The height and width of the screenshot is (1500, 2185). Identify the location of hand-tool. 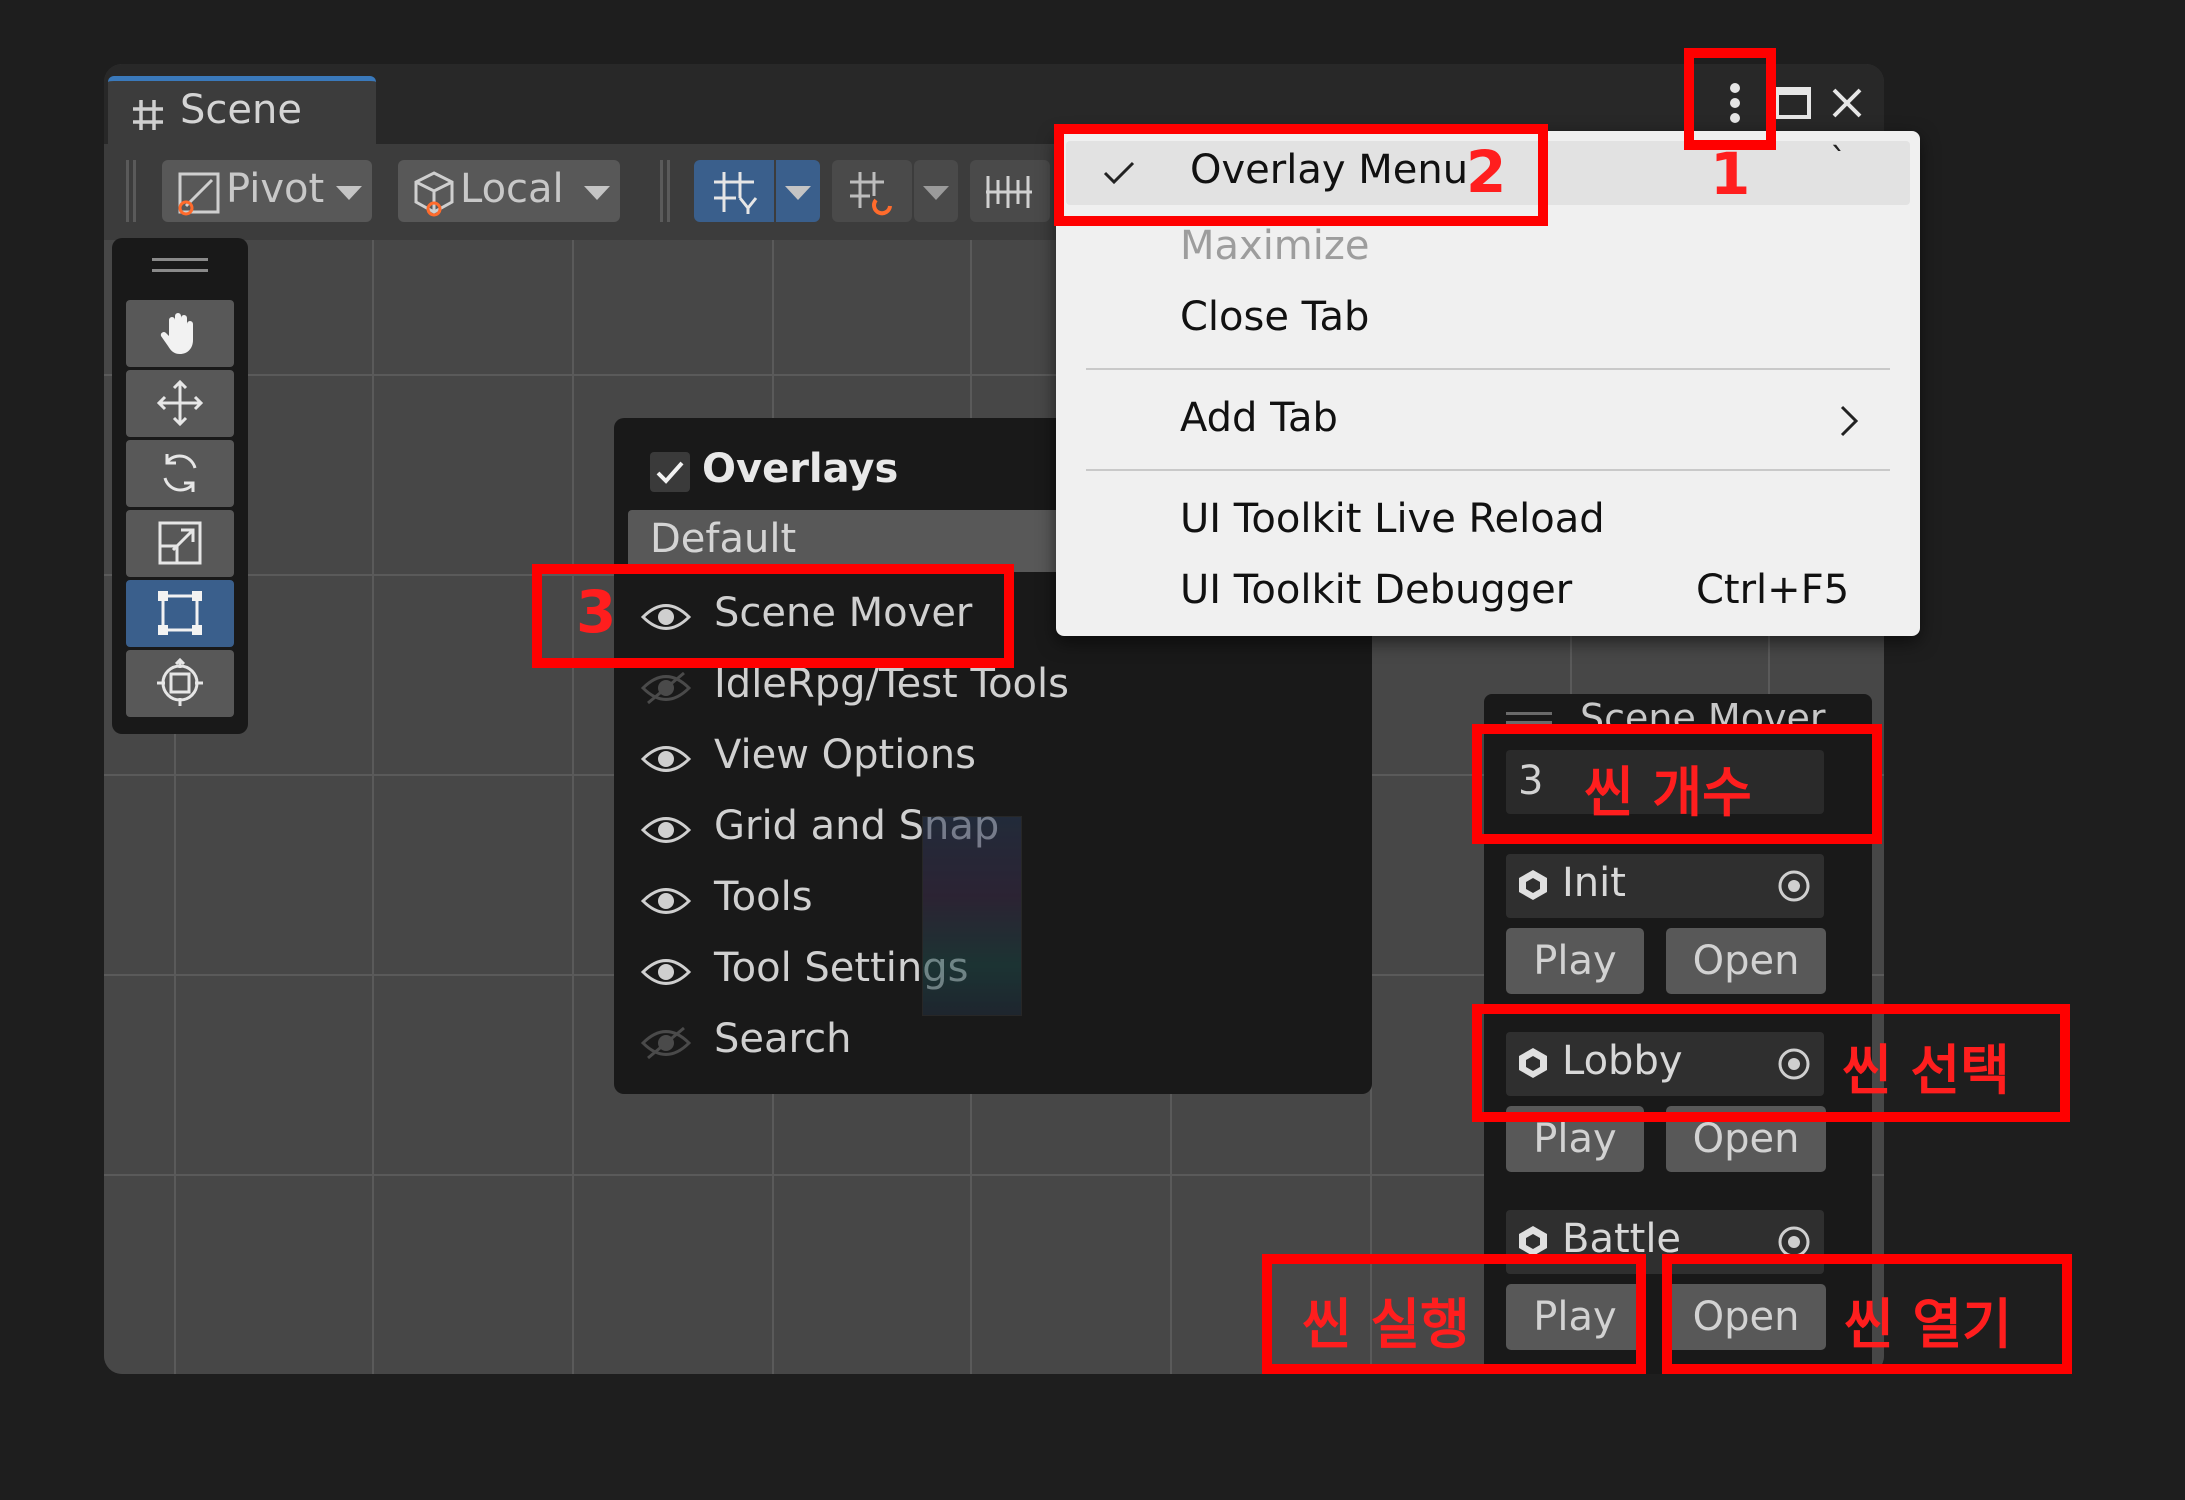
(180, 333).